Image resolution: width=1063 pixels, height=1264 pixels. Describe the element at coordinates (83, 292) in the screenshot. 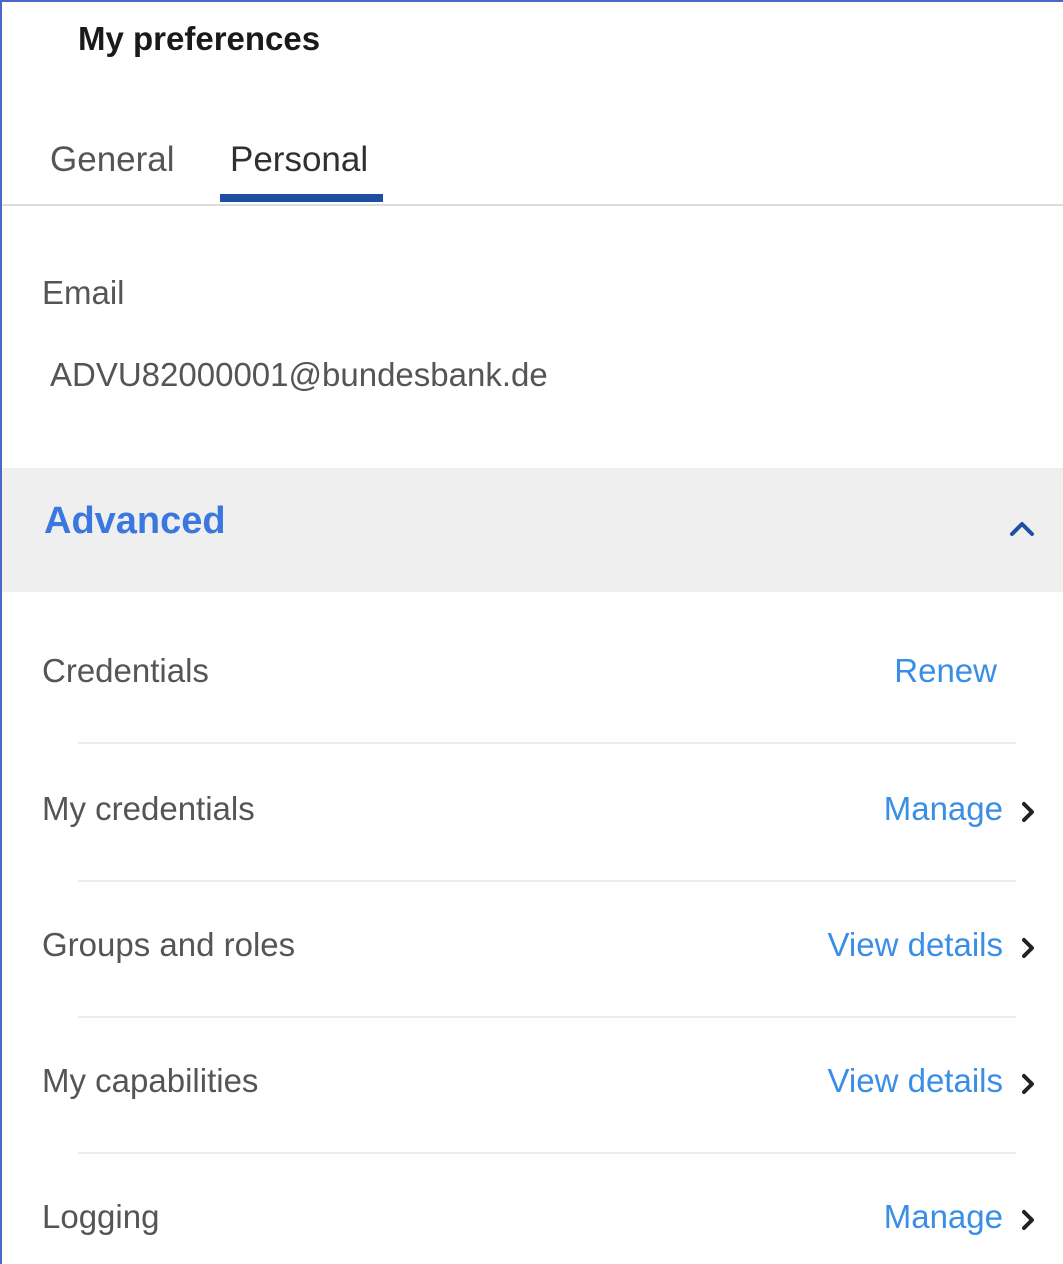

I see `email-label: Email` at that location.